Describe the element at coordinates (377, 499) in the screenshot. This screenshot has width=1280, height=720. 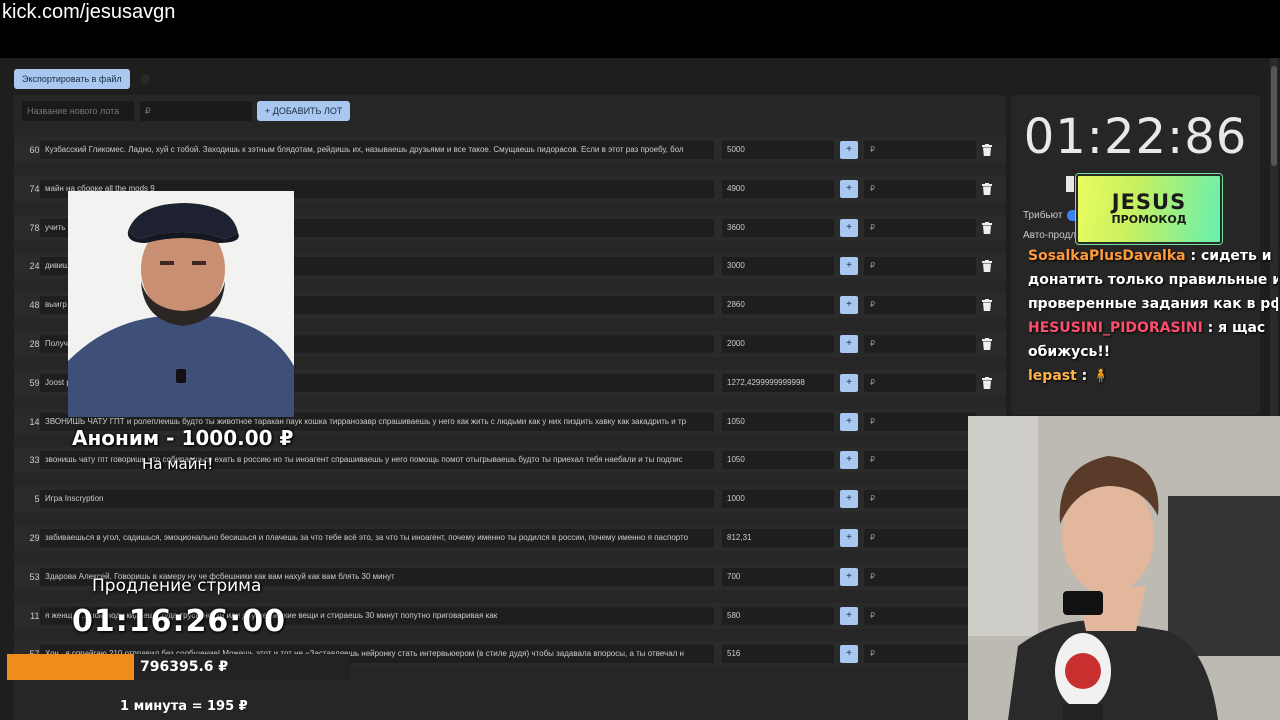
I see `lot-description-input: Игра Inscryption` at that location.